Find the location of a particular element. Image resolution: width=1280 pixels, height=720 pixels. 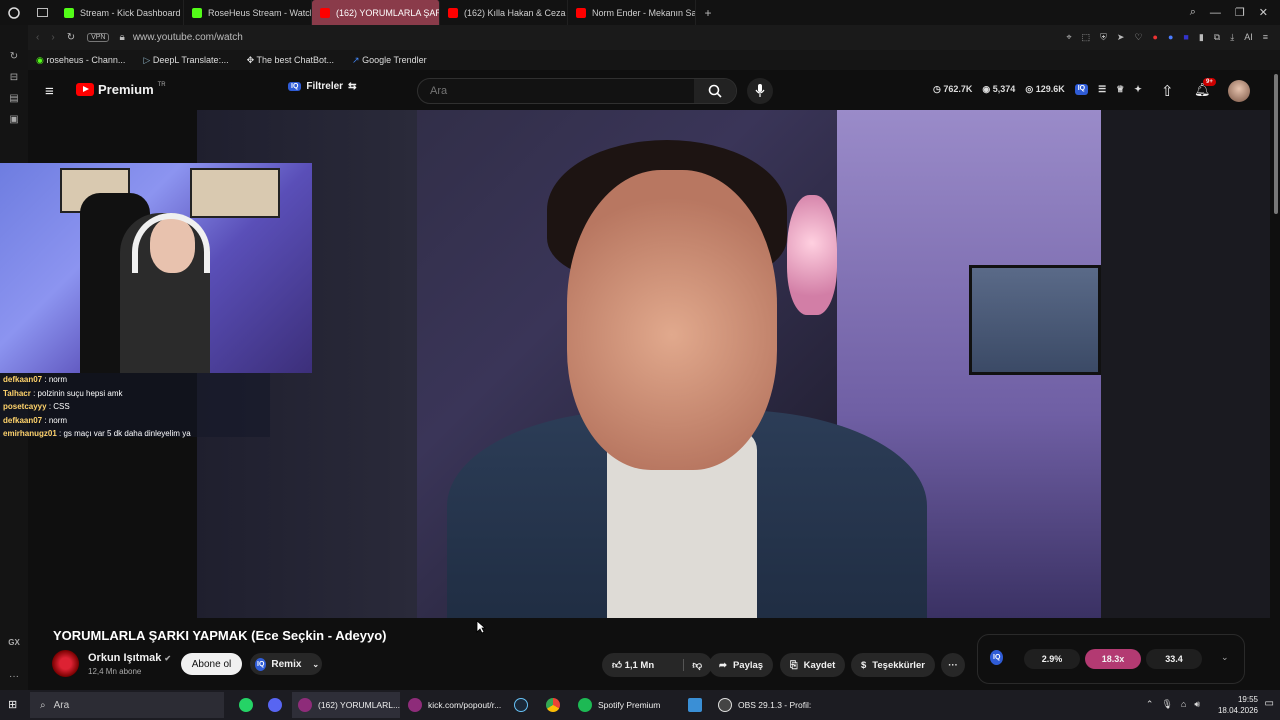

back-arrow-icon: ‹ is located at coordinates (37, 37).